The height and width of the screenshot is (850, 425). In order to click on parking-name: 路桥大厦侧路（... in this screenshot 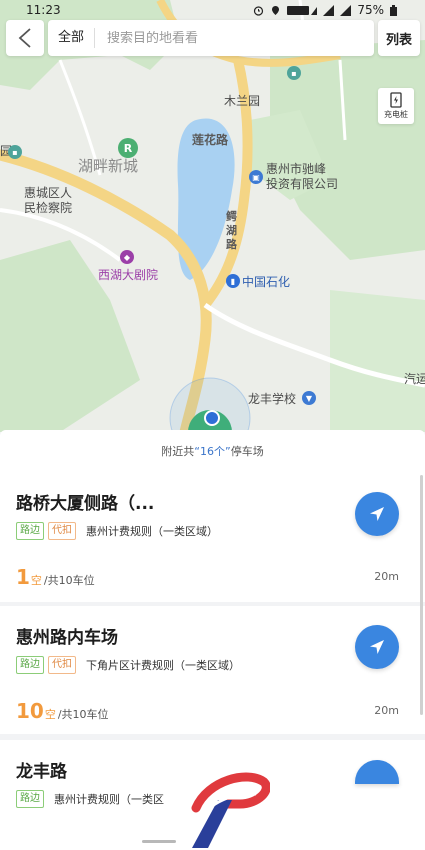, I will do `click(85, 504)`.